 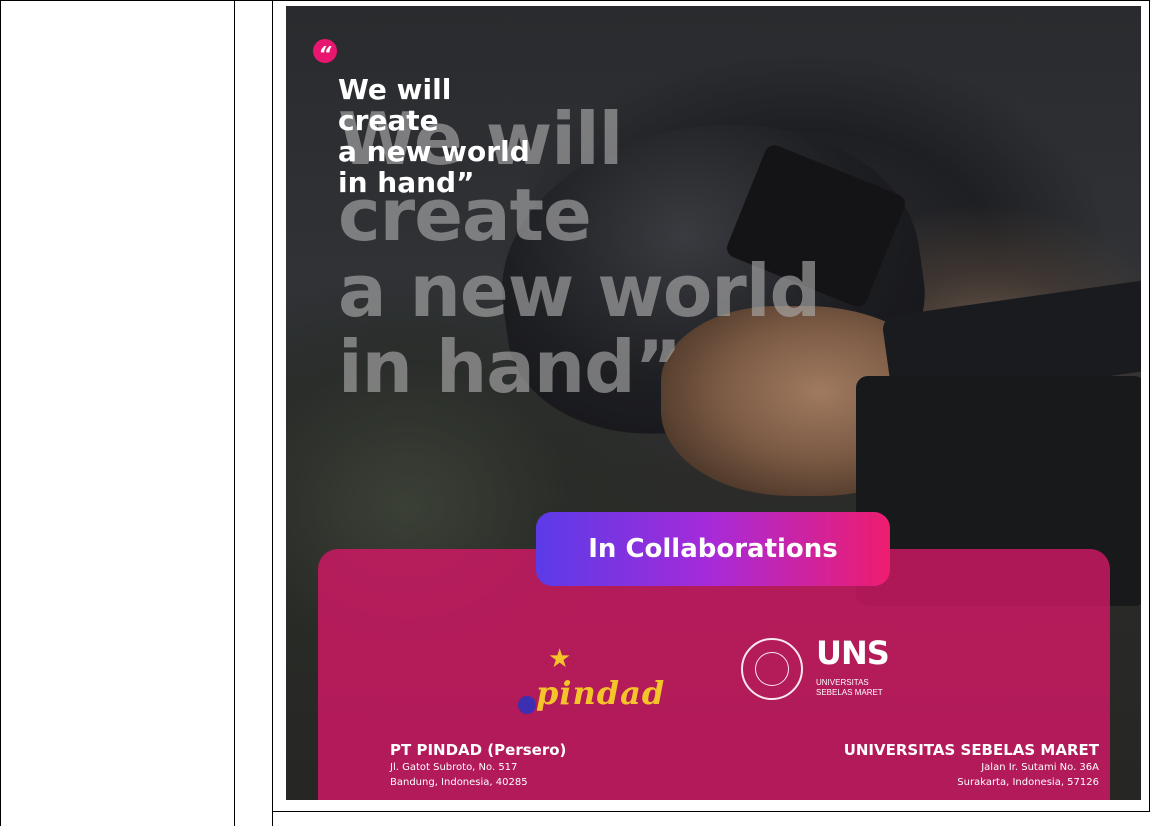 I want to click on uns-city: Surakarta, Indonesia, 57126, so click(x=1028, y=782).